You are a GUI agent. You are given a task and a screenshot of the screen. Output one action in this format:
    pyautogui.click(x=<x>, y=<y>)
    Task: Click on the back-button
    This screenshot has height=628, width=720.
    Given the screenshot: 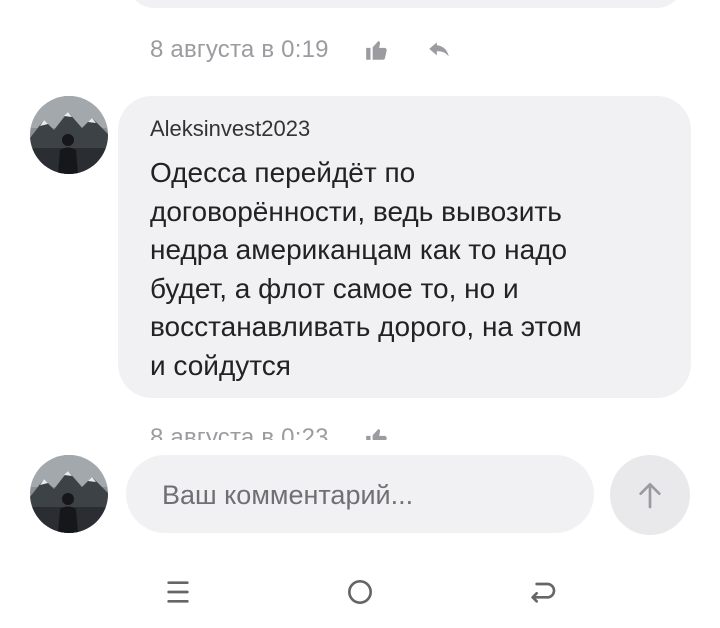 What is the action you would take?
    pyautogui.click(x=542, y=592)
    